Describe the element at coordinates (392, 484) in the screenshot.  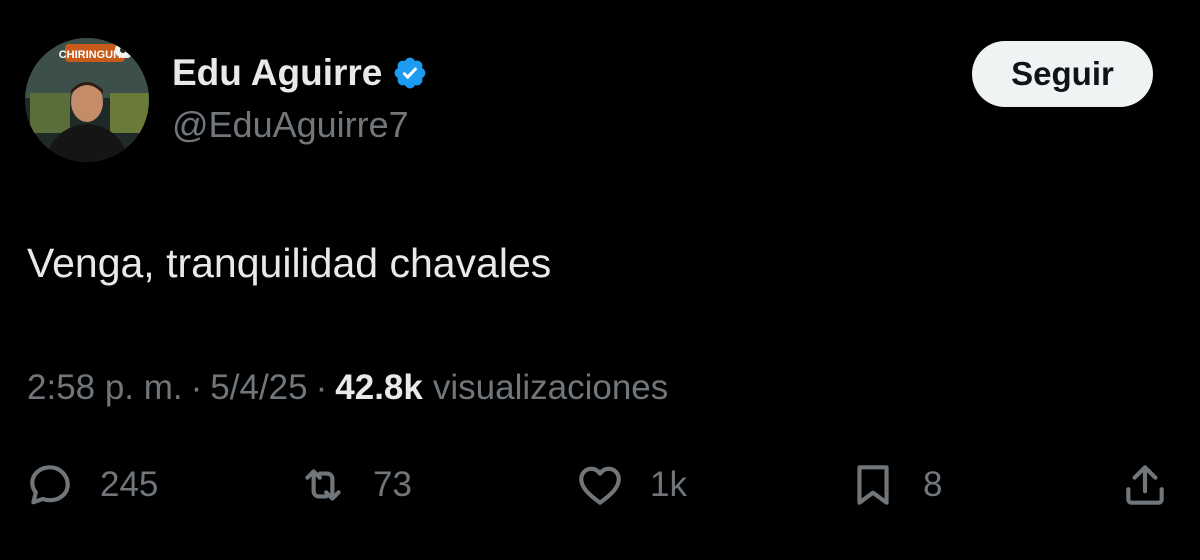
I see `retweet-count: 73` at that location.